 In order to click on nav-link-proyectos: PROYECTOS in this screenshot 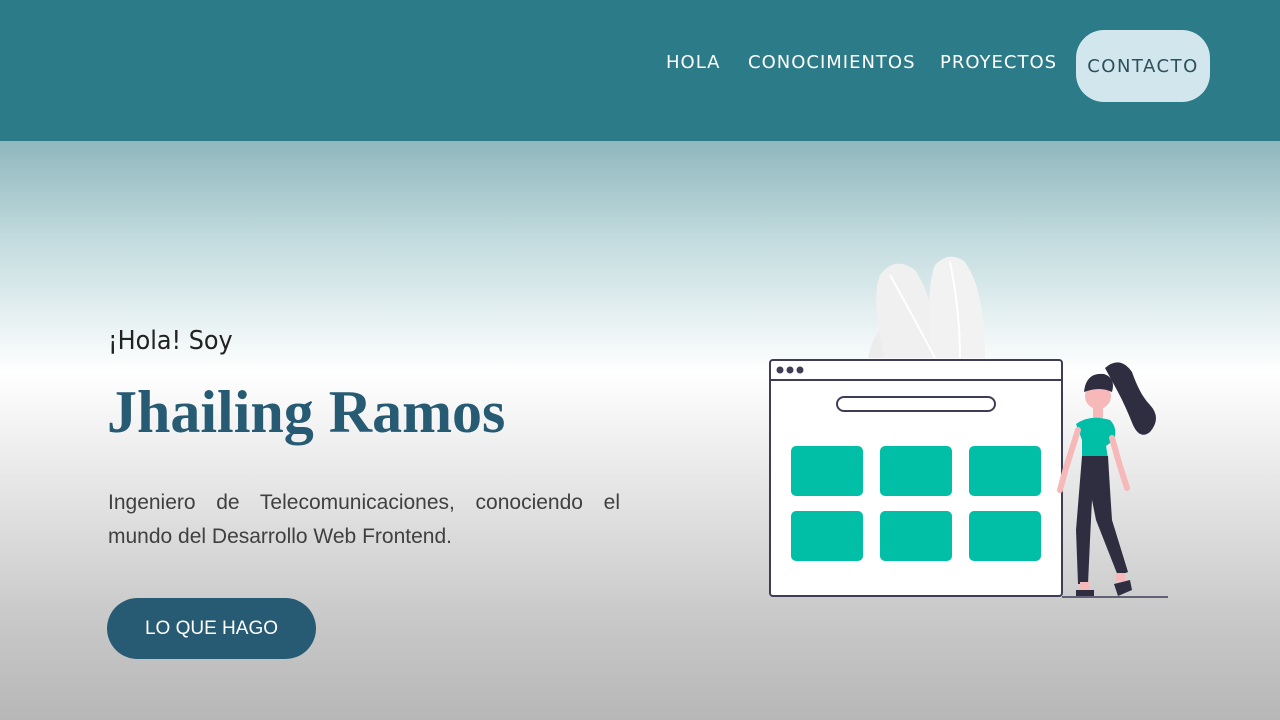, I will do `click(998, 62)`.